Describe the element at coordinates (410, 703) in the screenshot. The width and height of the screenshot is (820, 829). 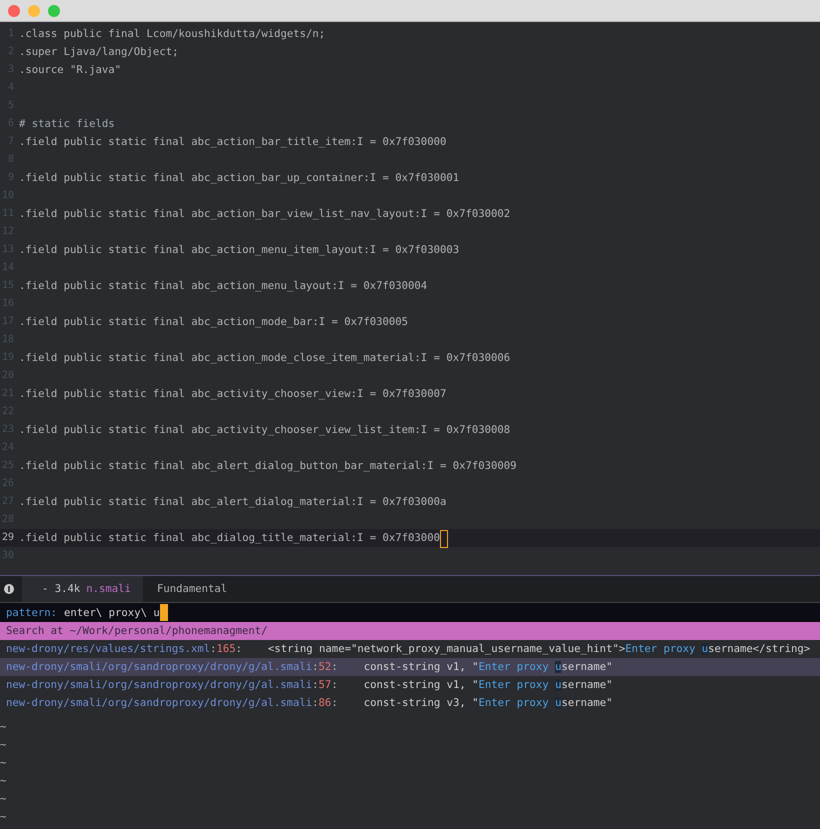
I see `search-result: new-drony/smali/org/sandroproxy/drony/g/al.smali:86: const-string v3, "Enter proxy username"` at that location.